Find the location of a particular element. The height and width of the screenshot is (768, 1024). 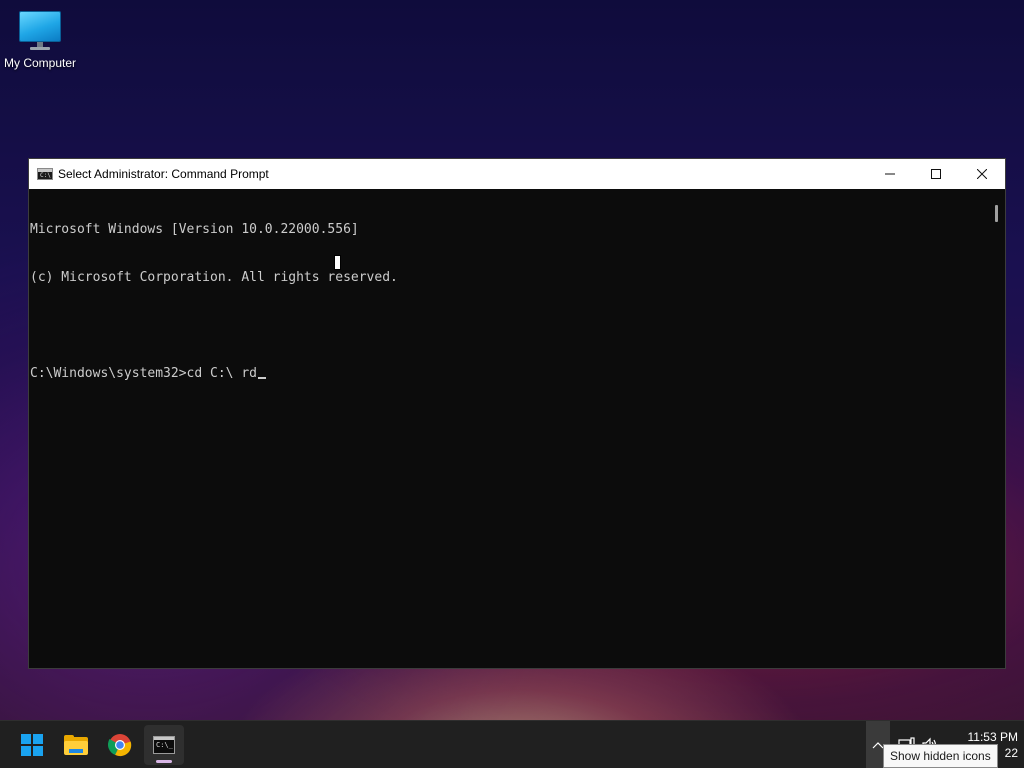

close-button is located at coordinates (982, 174).